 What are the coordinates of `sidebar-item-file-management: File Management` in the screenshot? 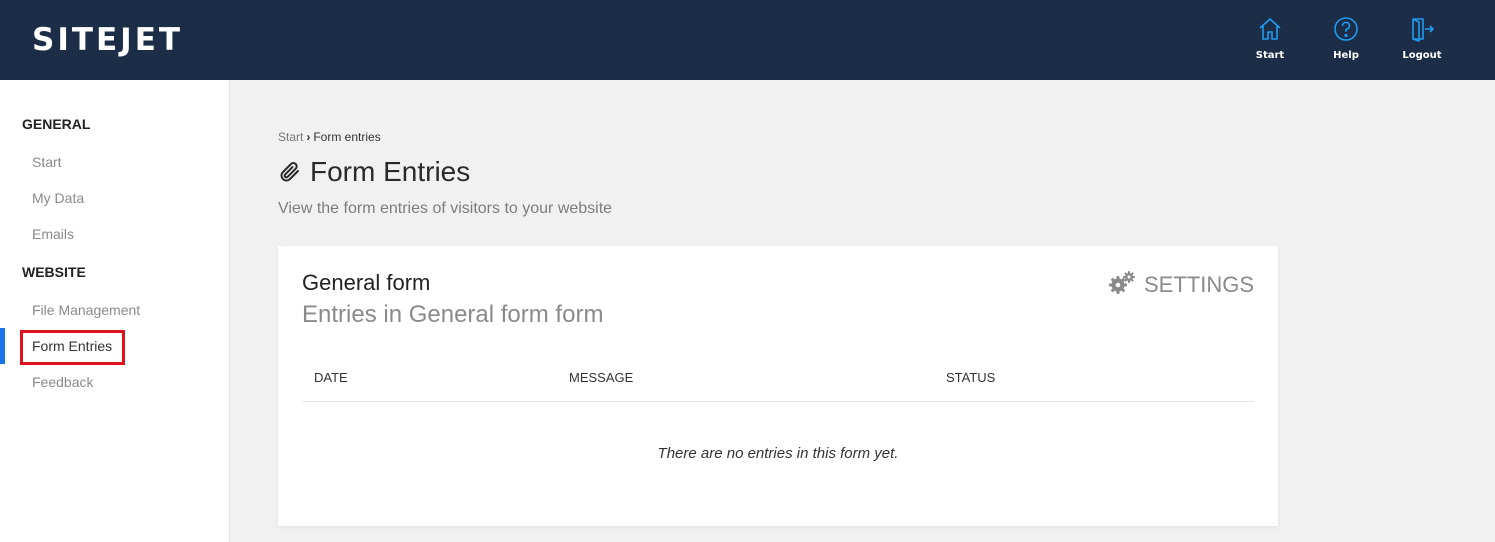 It's located at (86, 310).